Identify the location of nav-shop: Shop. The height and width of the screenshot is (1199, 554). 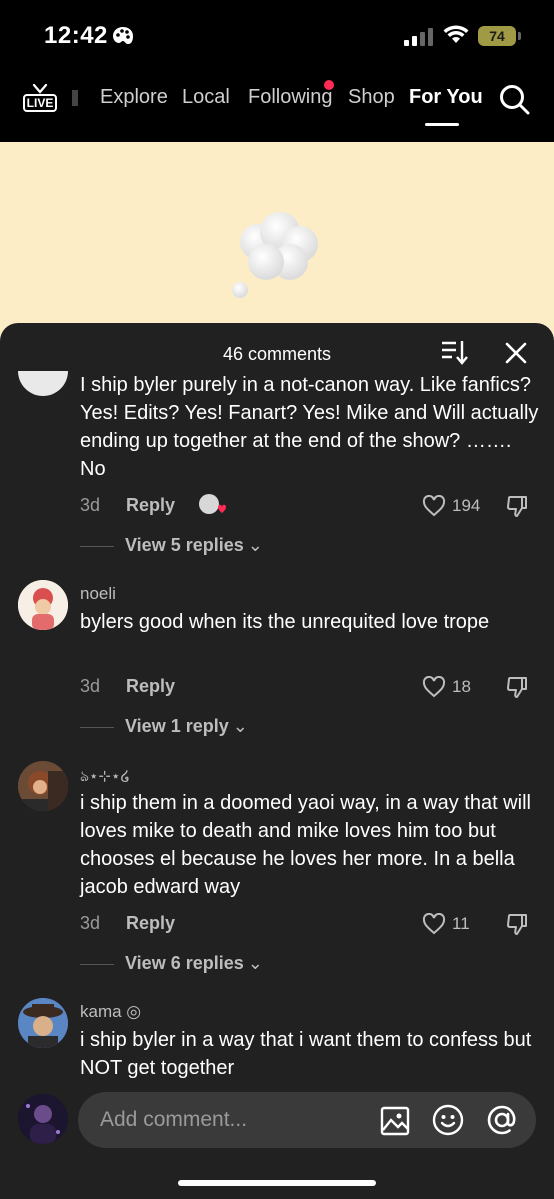
(371, 97).